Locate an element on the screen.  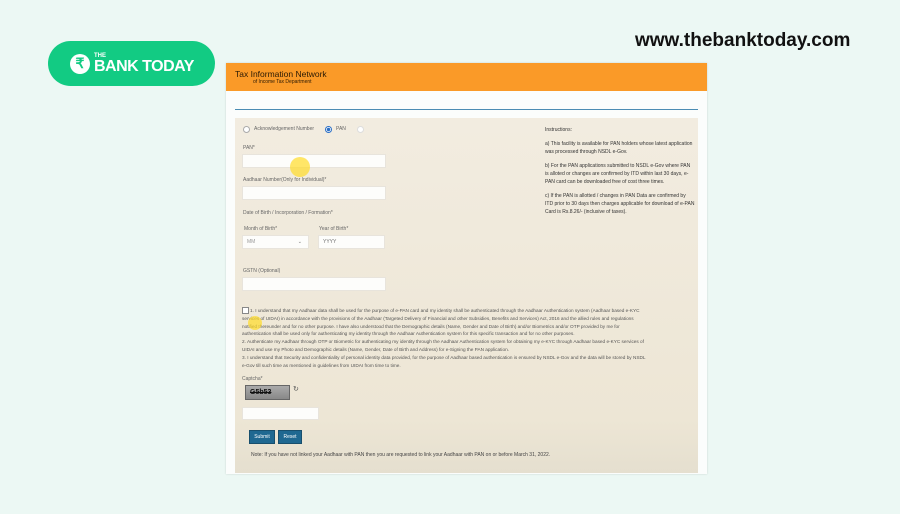
captcha-label: Captcha* is located at coordinates (252, 379).